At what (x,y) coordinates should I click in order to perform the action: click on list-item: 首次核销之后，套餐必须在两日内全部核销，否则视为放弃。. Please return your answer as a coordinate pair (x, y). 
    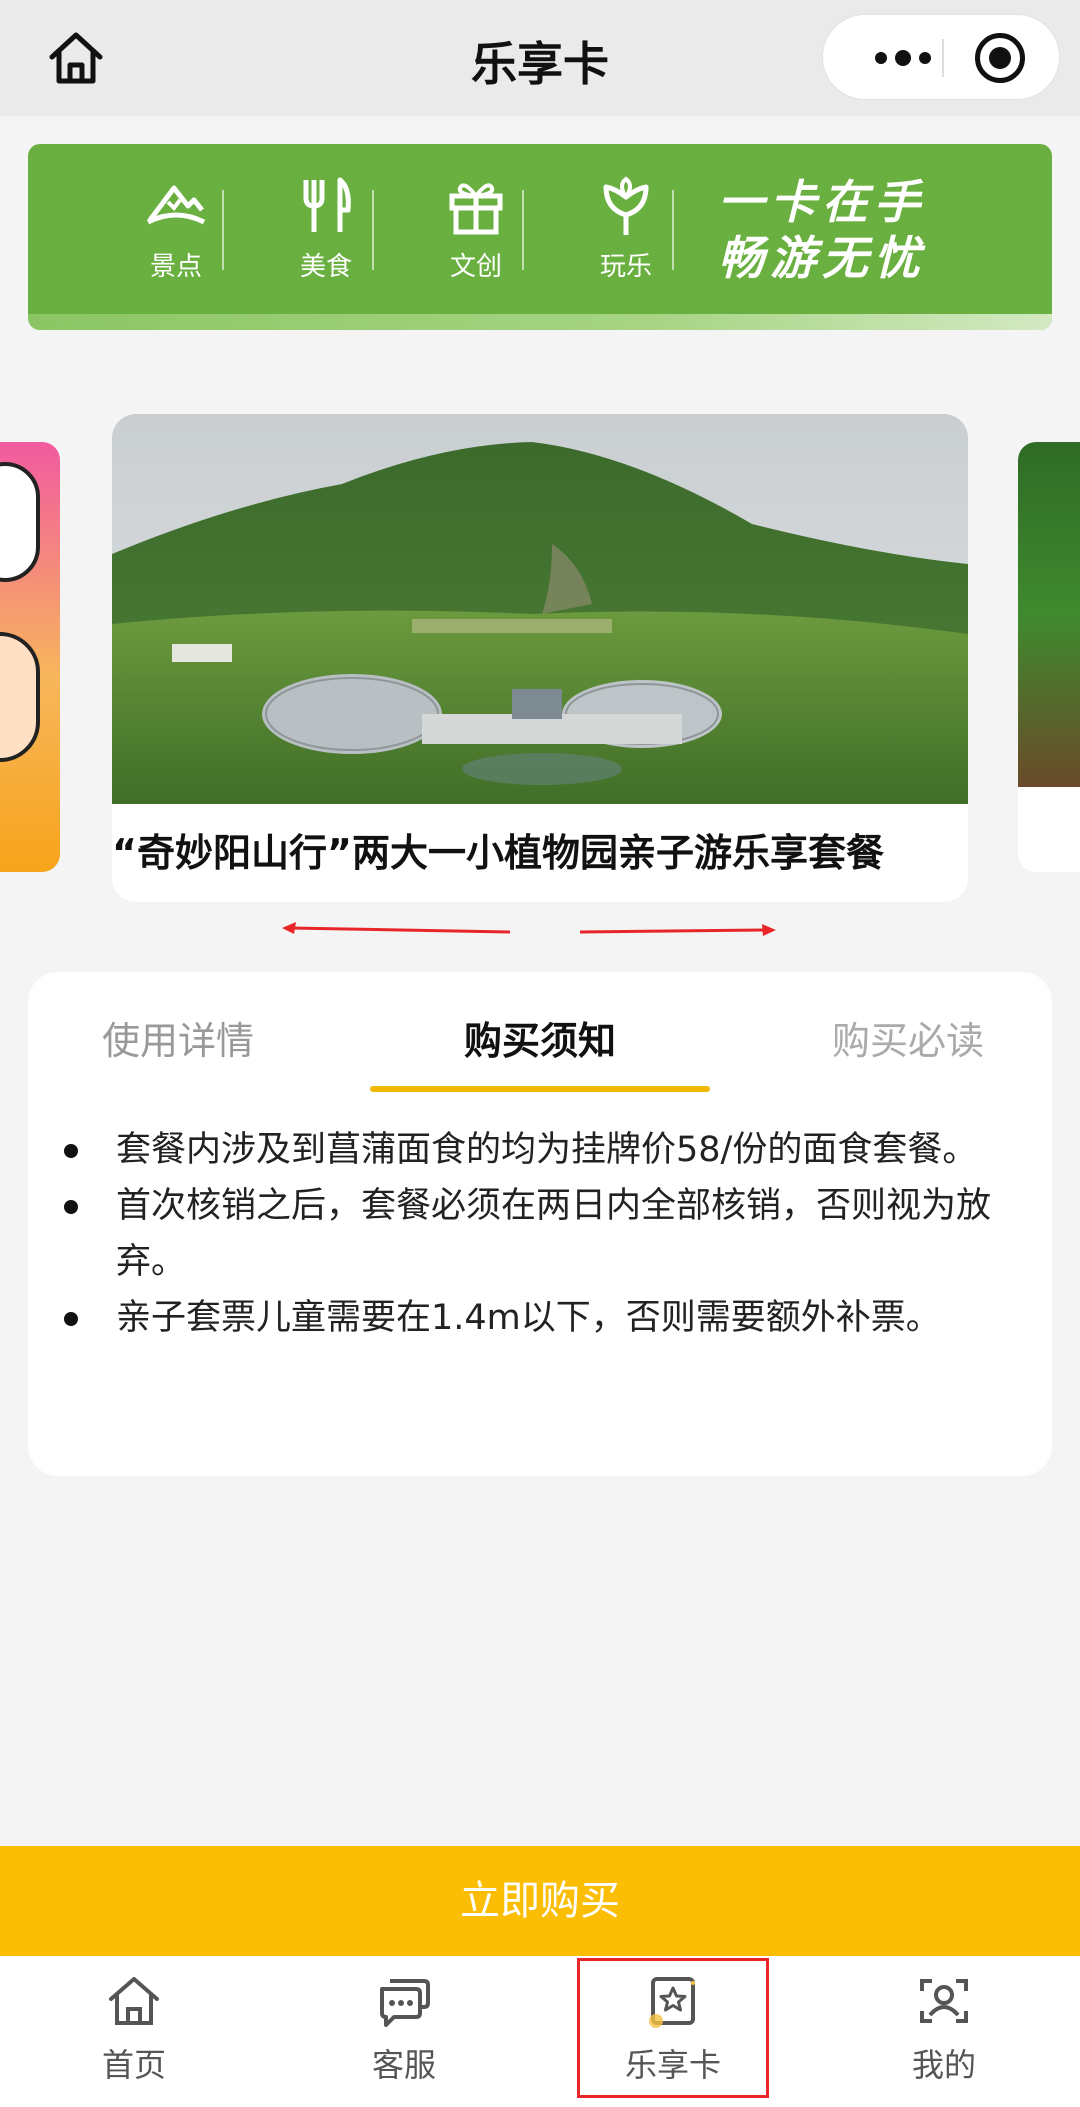
    Looking at the image, I should click on (555, 1234).